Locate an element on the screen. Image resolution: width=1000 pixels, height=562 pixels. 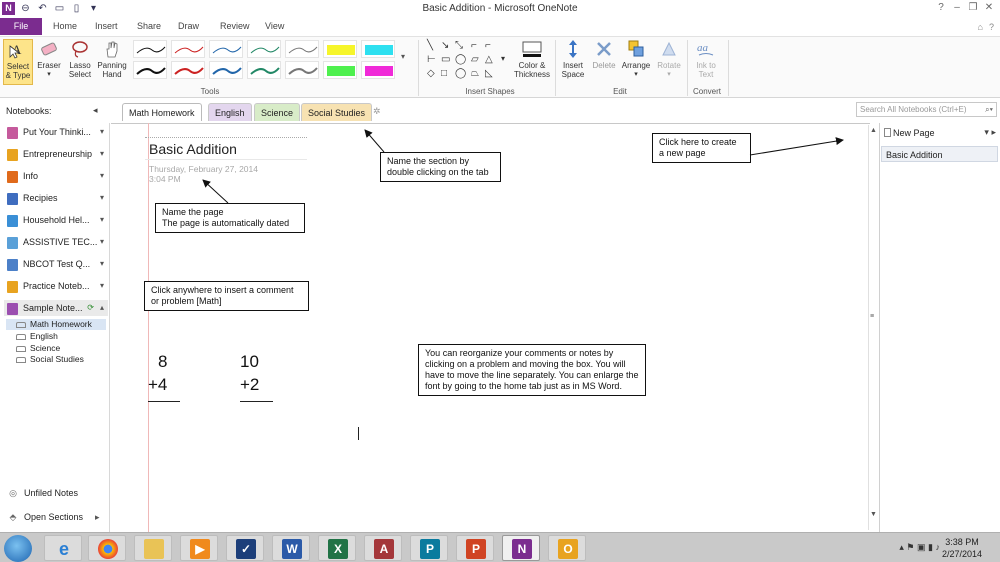
folder-icon is located at coordinates (154, 549).